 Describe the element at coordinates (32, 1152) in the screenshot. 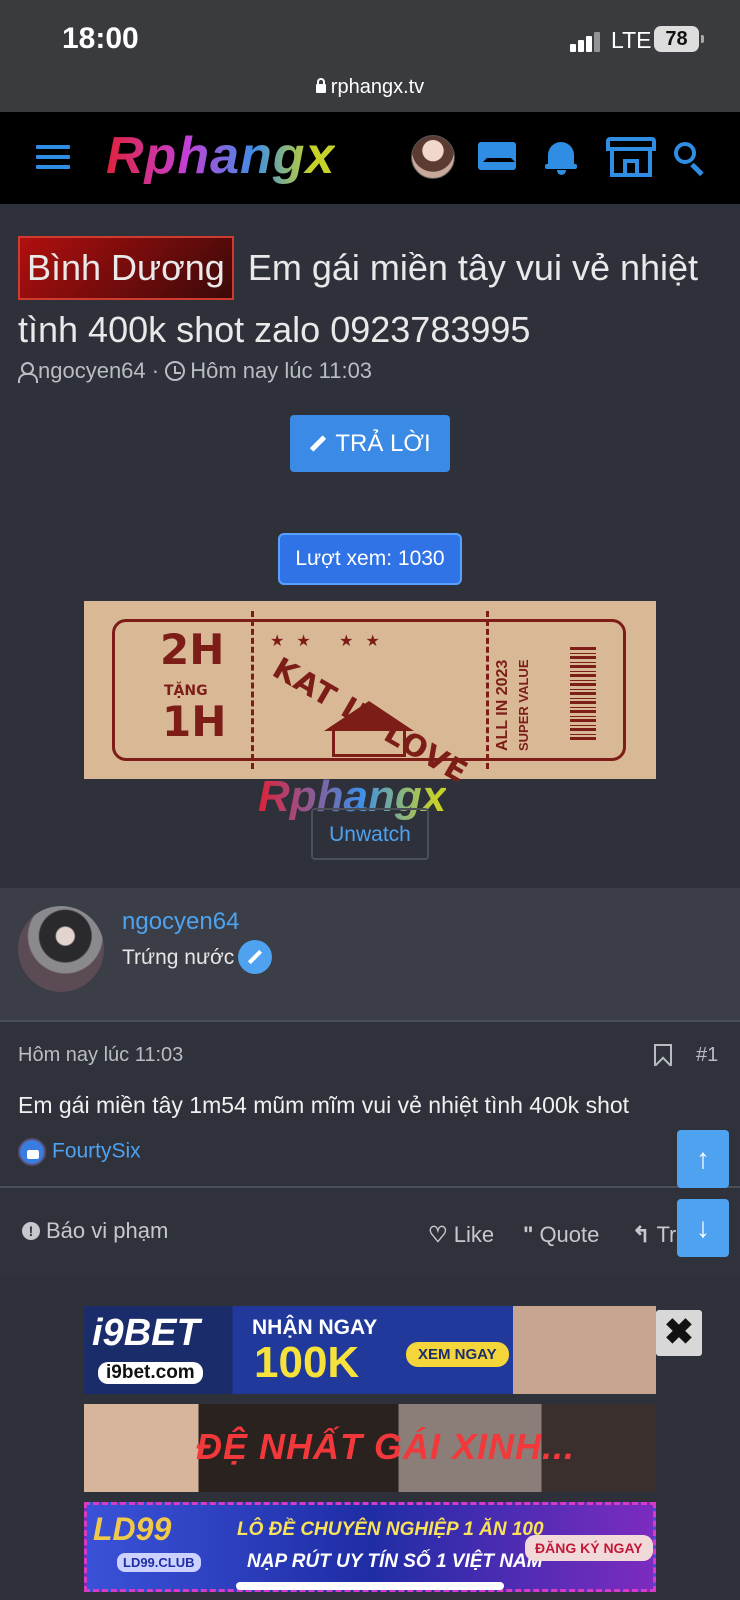

I see `like-reaction-icon` at that location.